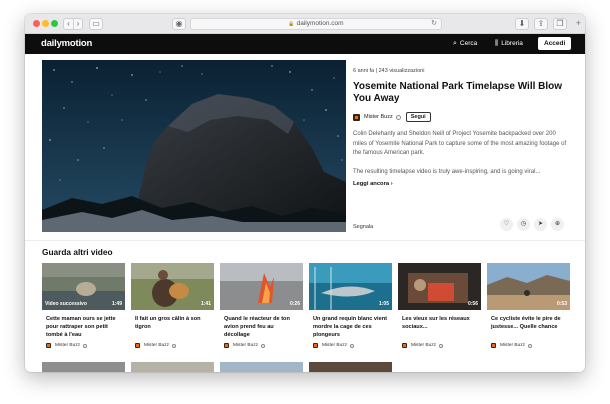 The height and width of the screenshot is (404, 610). Describe the element at coordinates (506, 224) in the screenshot. I see `like-icon: ♡` at that location.